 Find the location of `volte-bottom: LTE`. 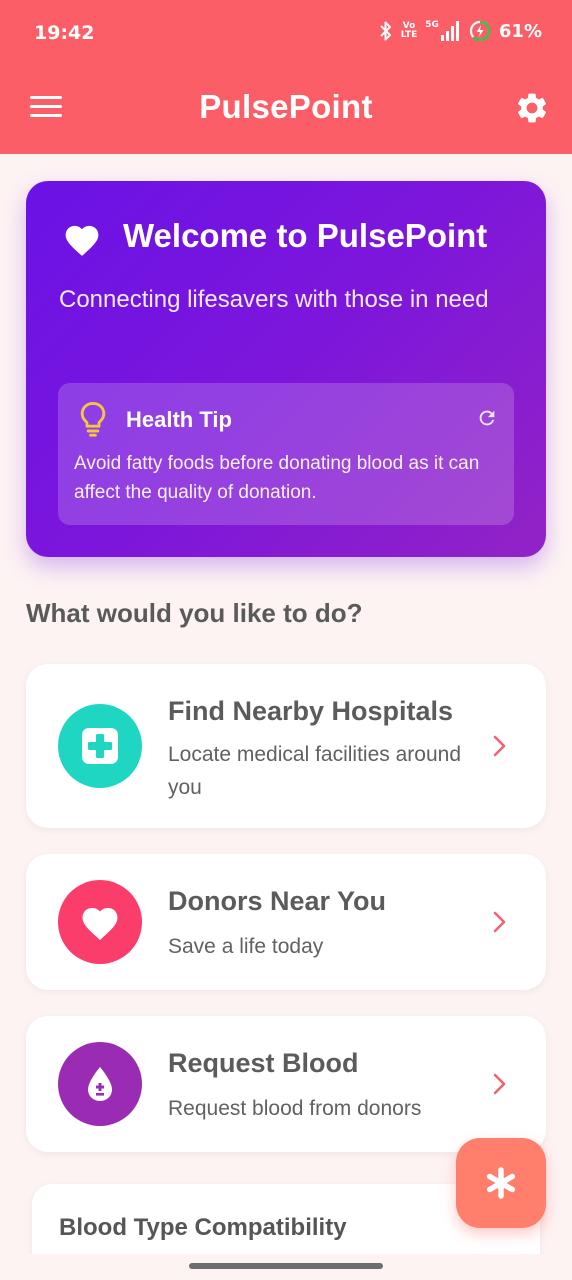

volte-bottom: LTE is located at coordinates (409, 35).